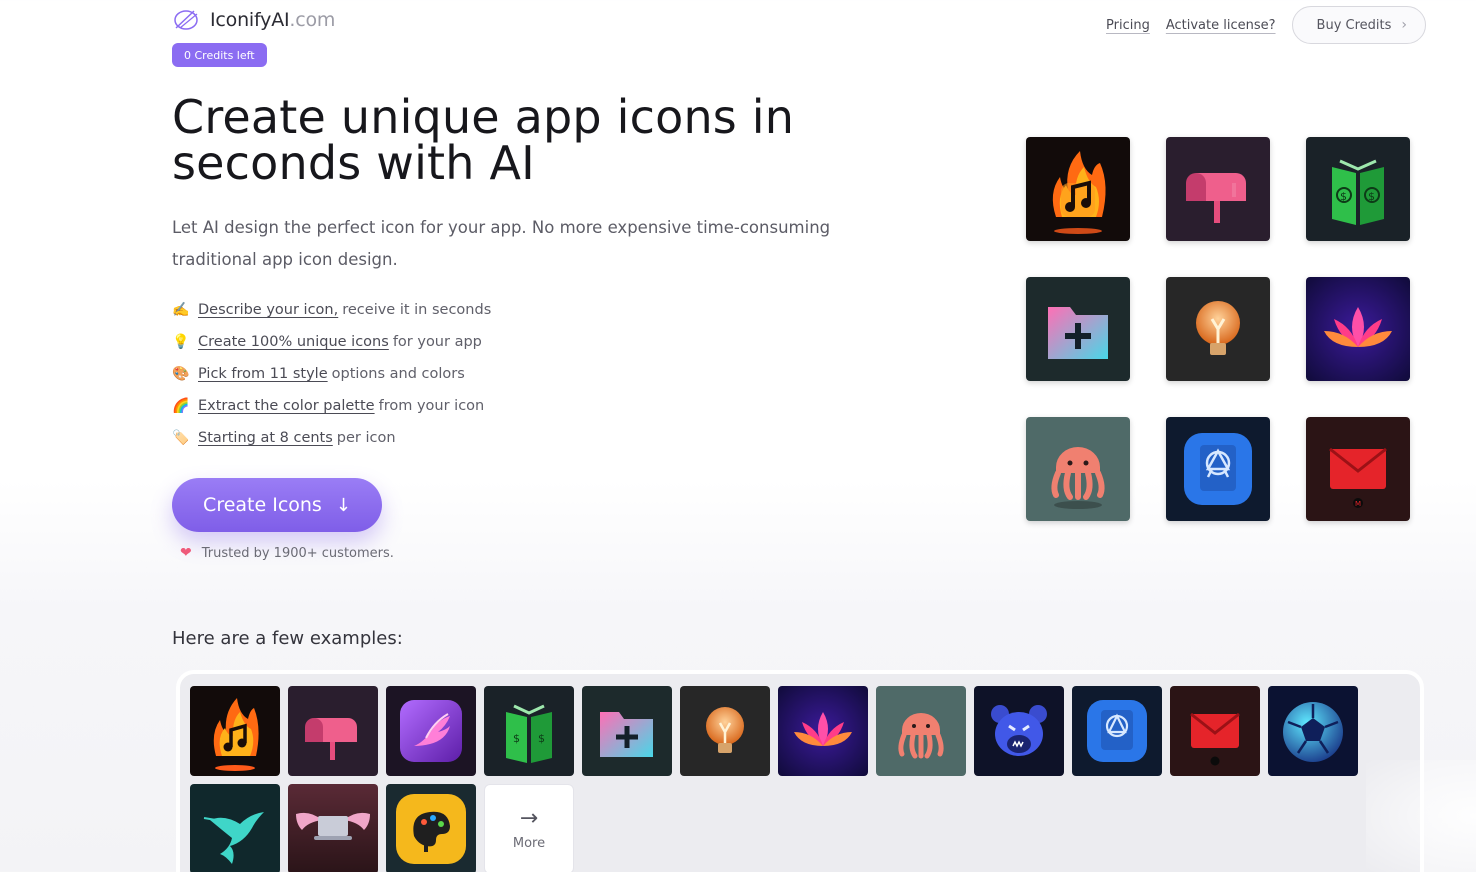  I want to click on feature-link: Extract the color palette, so click(286, 406).